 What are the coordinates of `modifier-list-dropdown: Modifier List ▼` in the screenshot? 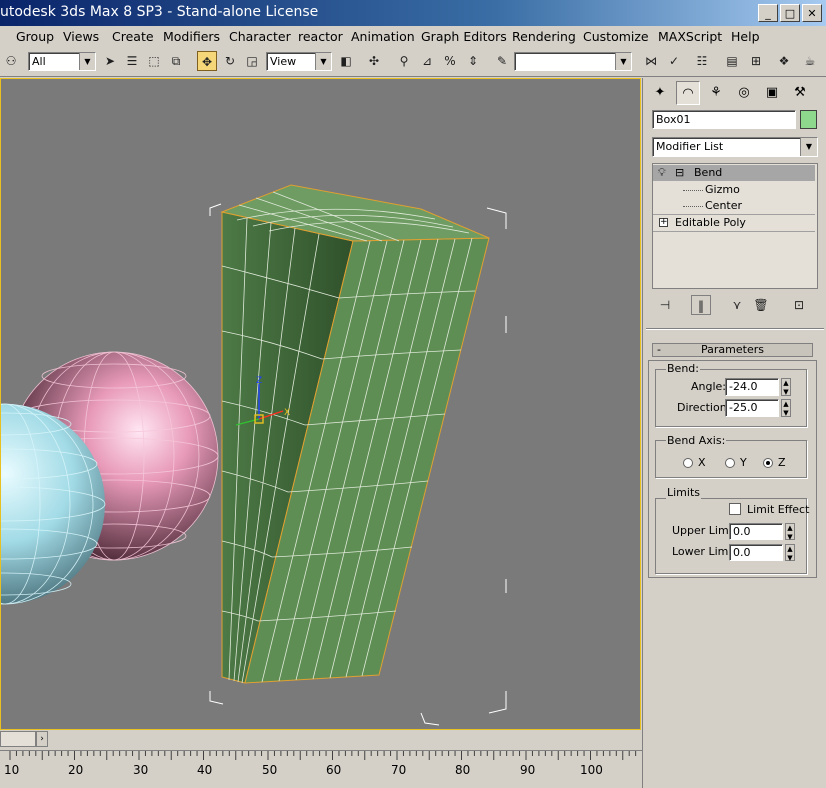 It's located at (735, 147).